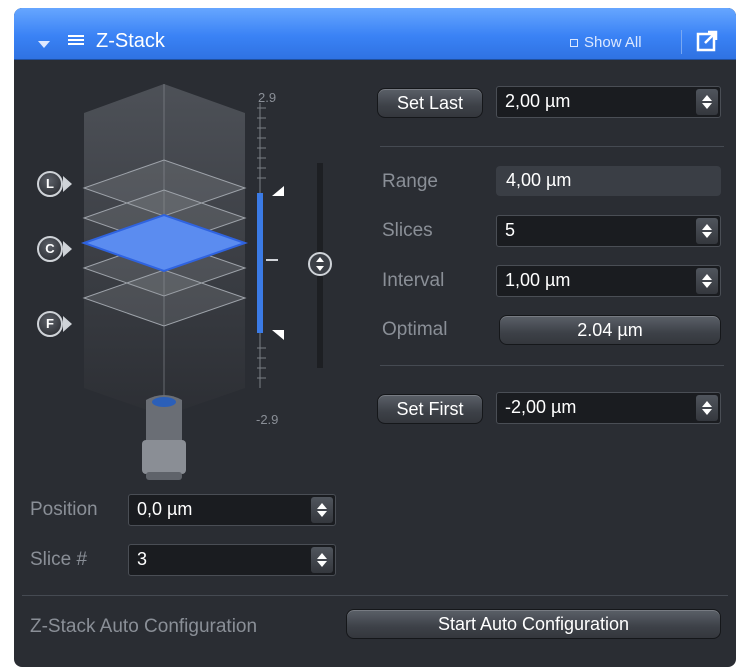 This screenshot has width=736, height=667. Describe the element at coordinates (410, 181) in the screenshot. I see `range-label: Range` at that location.